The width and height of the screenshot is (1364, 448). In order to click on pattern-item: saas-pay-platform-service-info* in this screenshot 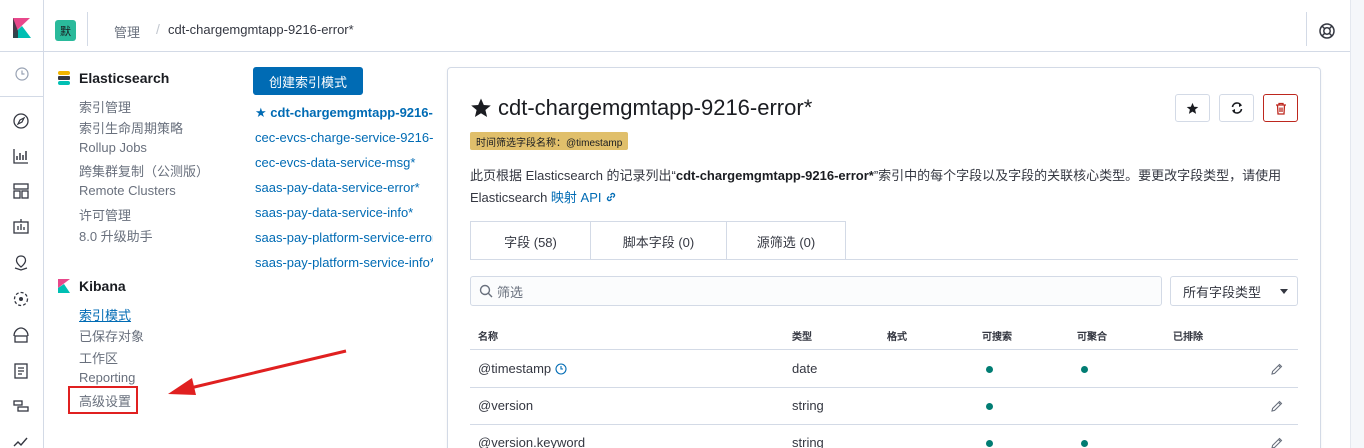, I will do `click(344, 262)`.